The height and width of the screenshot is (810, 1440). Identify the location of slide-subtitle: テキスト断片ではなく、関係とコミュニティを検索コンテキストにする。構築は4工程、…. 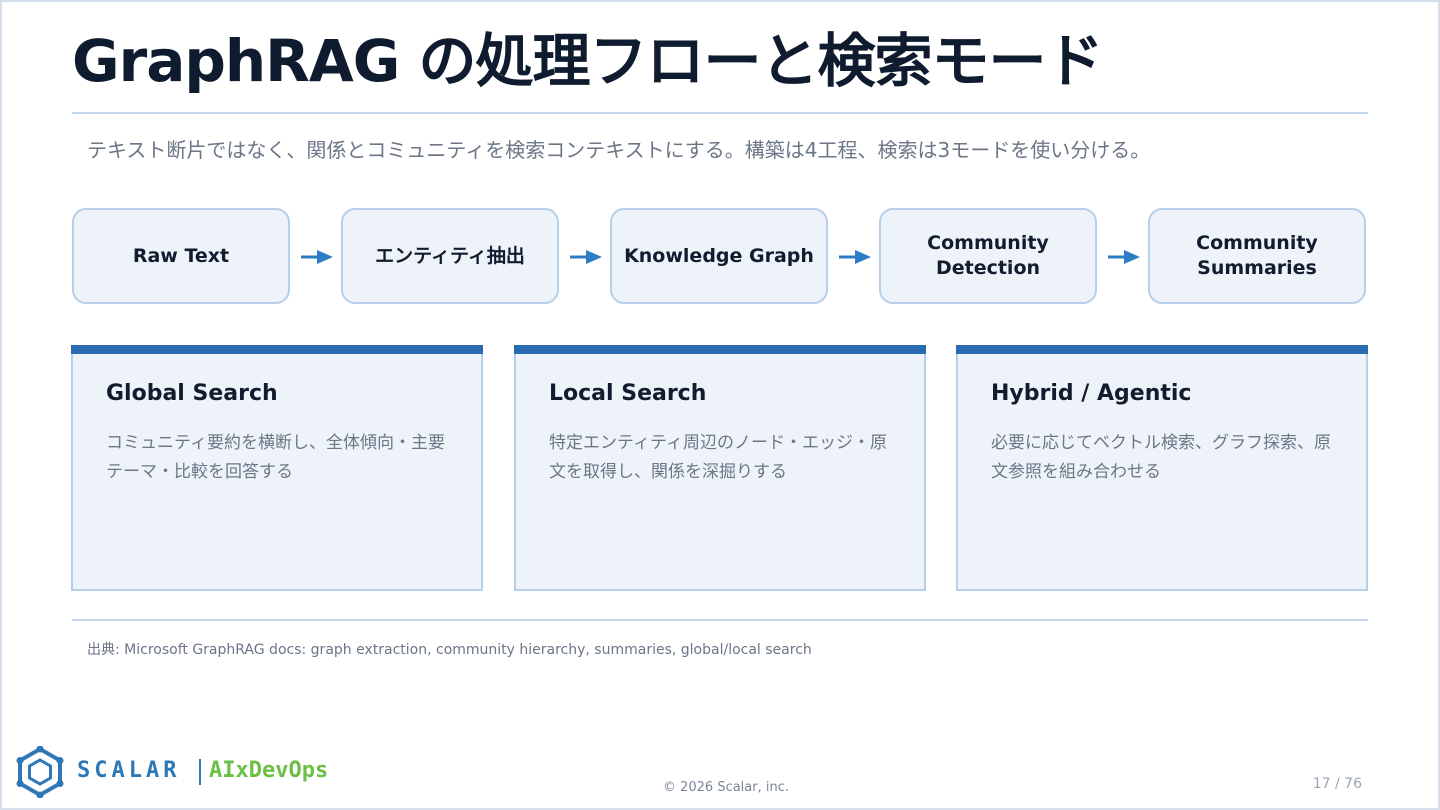
(619, 150).